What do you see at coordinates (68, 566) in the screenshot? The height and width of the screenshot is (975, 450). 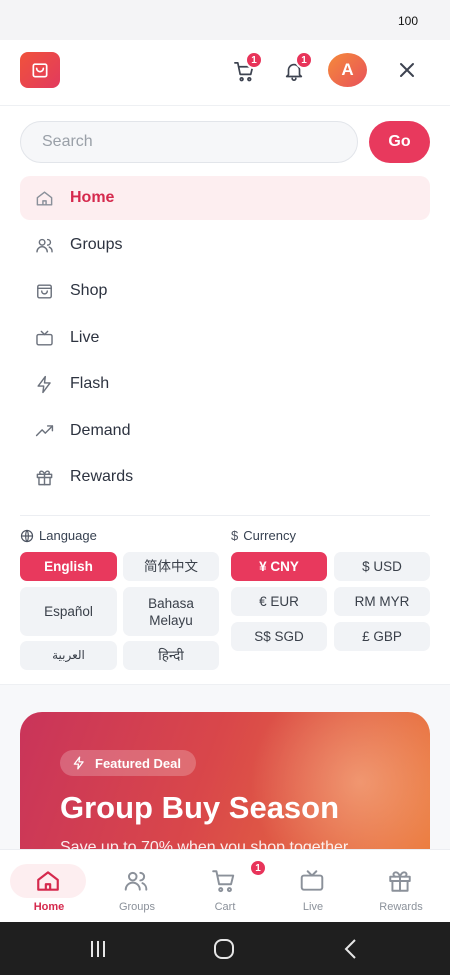 I see `language-option-english: English` at bounding box center [68, 566].